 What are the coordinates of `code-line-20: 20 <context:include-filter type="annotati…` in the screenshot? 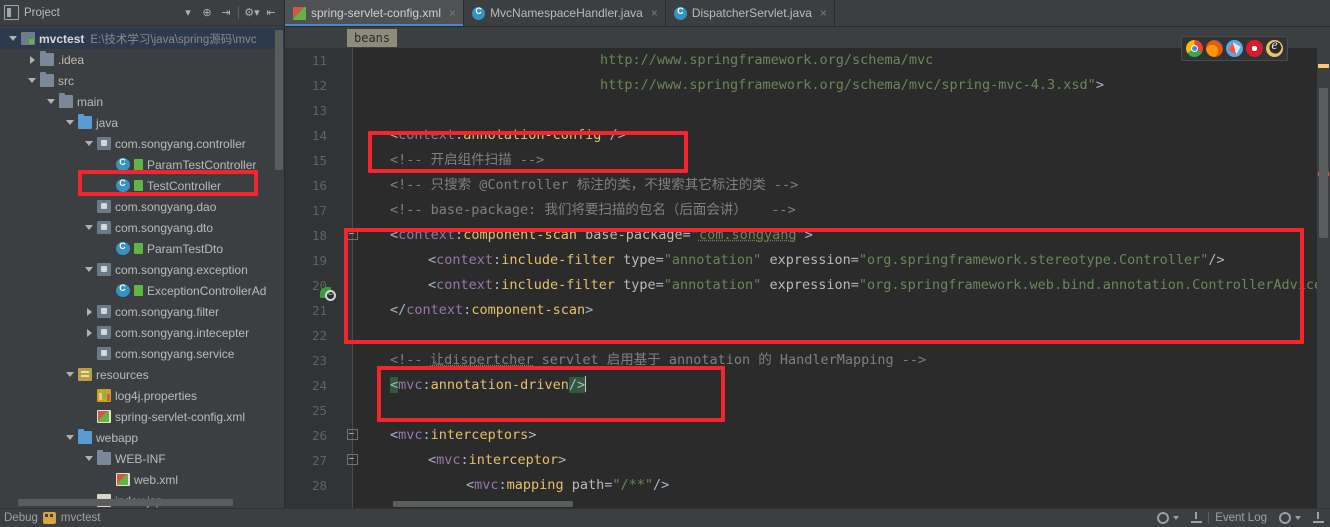 It's located at (807, 285).